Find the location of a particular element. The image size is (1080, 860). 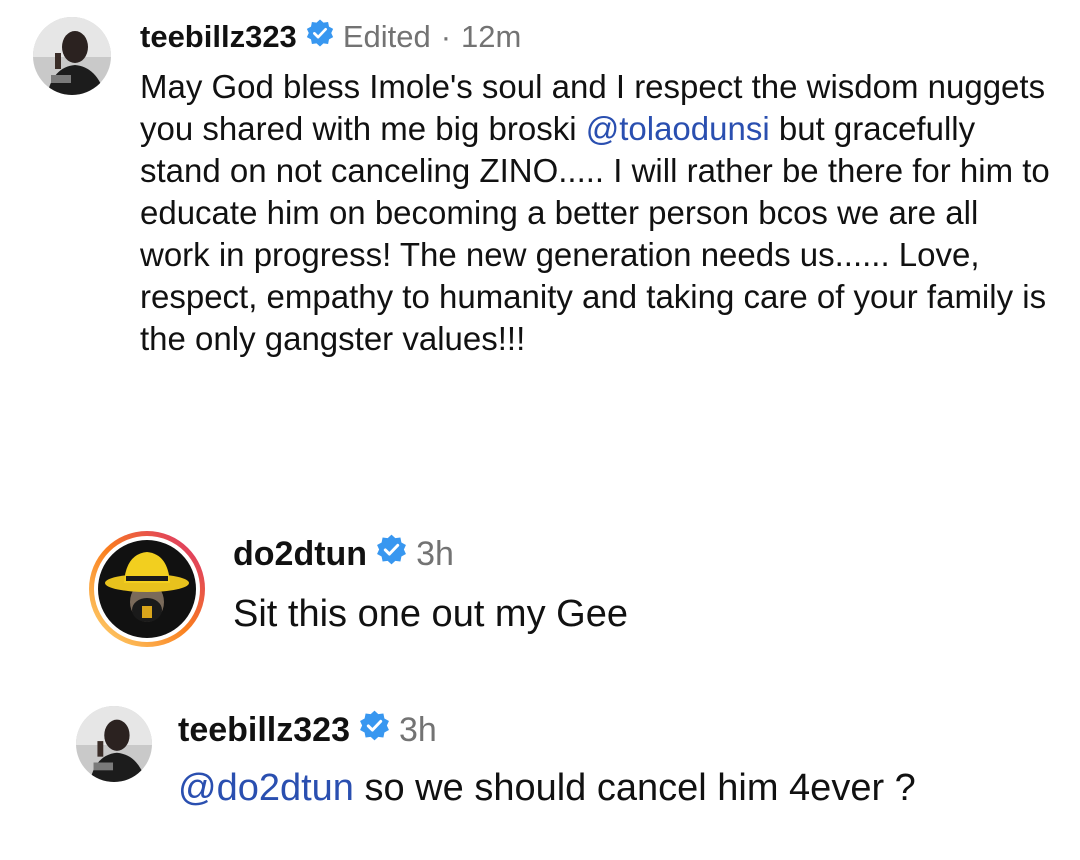

comment-text: @do2dtun so we should cancel him 4ever ? is located at coordinates (613, 788).